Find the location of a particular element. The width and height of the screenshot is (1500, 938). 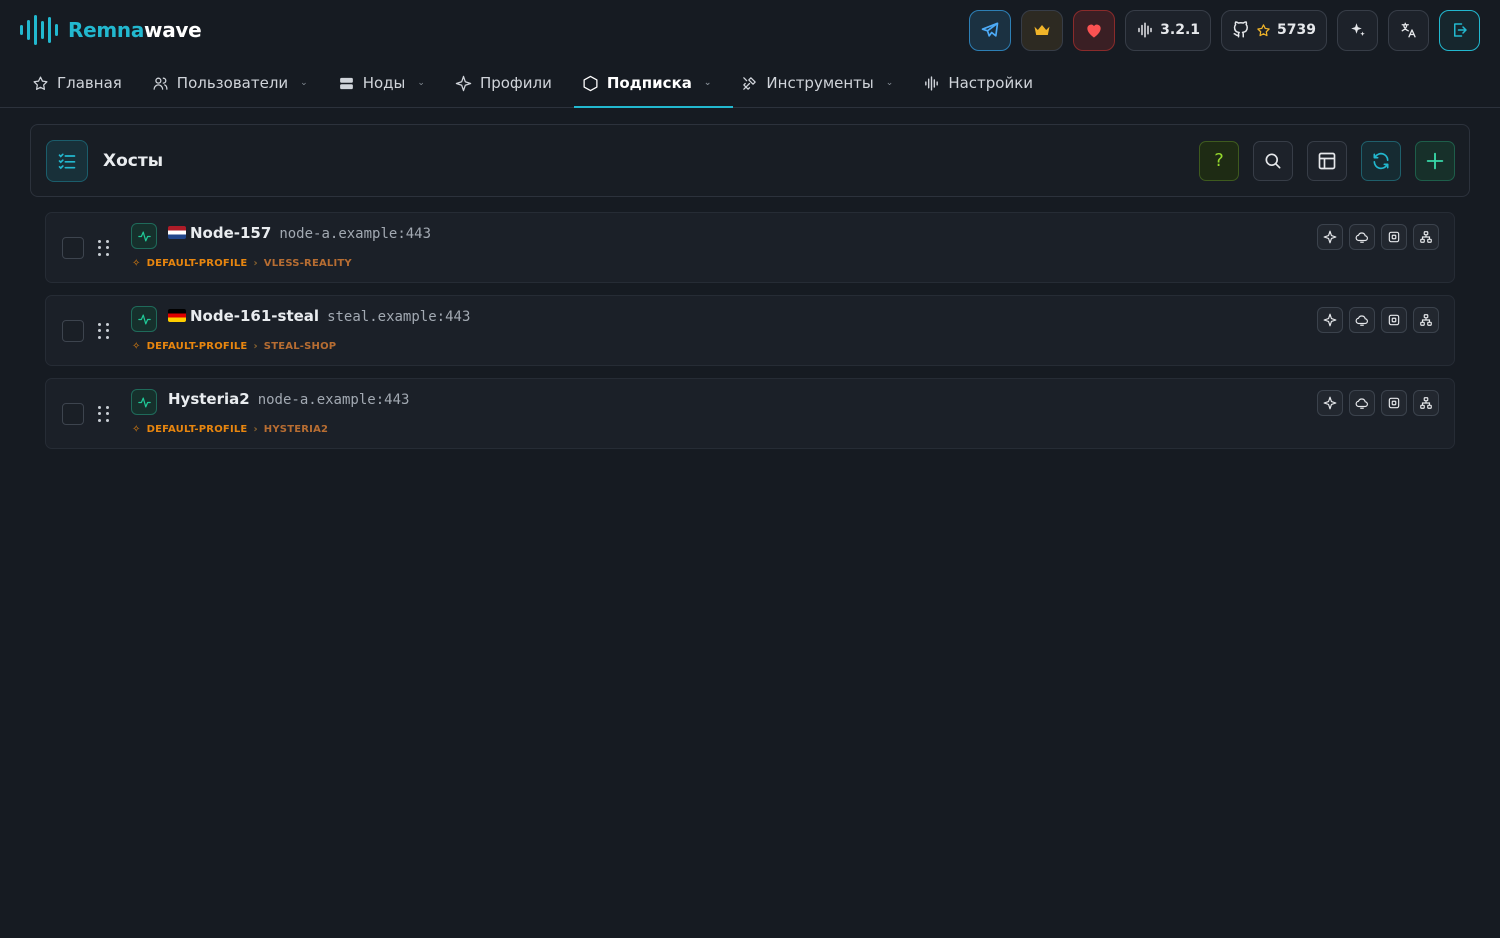

logout-icon is located at coordinates (1460, 30).